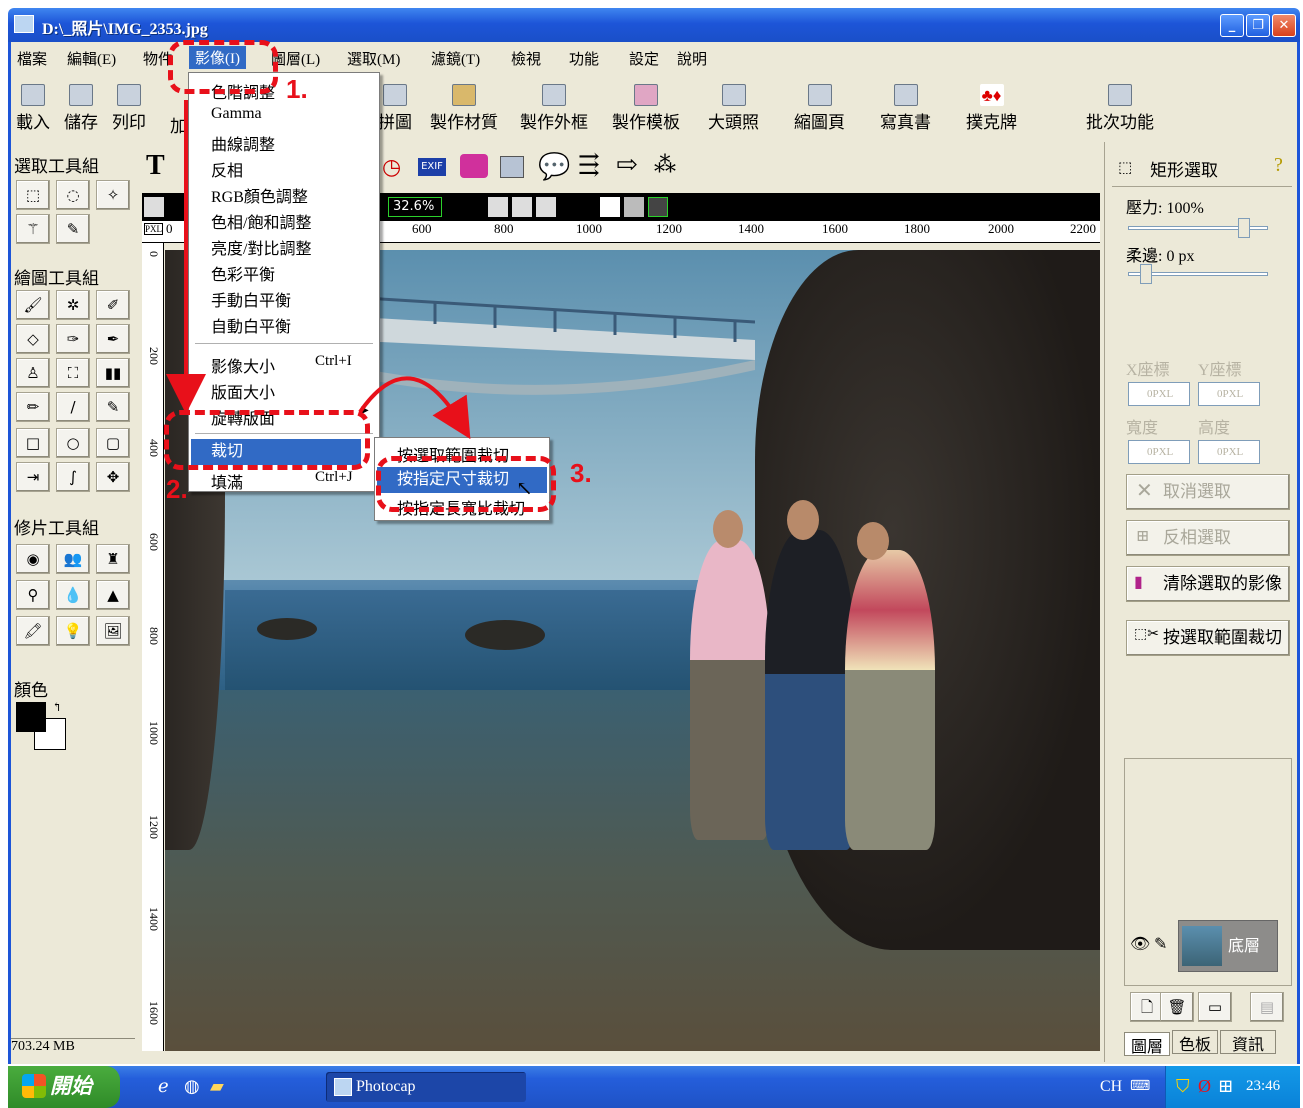 The height and width of the screenshot is (1108, 1303). I want to click on spray-brush-icon: ✲, so click(73, 305).